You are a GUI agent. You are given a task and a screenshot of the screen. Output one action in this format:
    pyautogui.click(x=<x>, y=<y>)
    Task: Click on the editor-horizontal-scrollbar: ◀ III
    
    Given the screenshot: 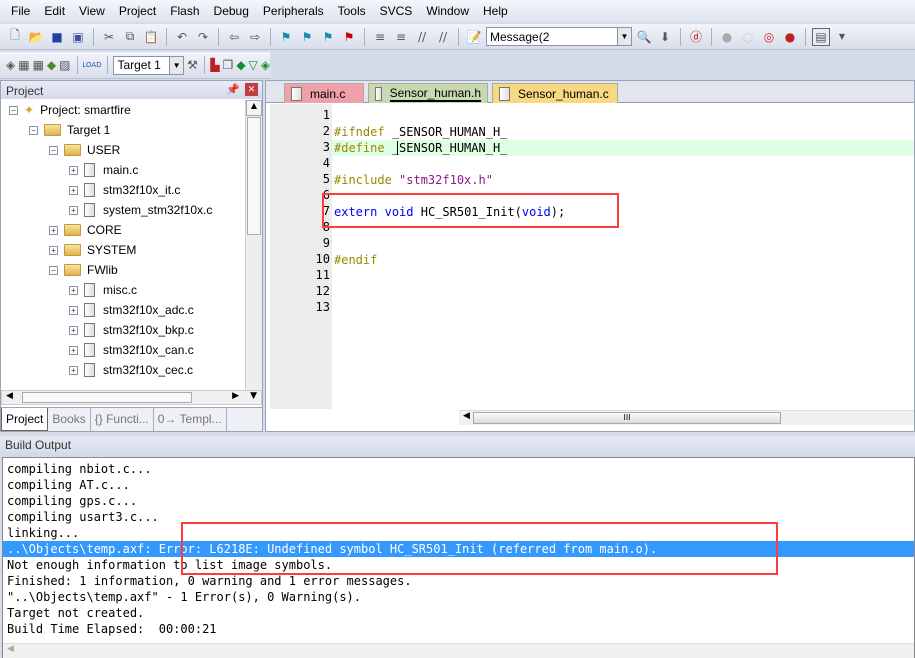 What is the action you would take?
    pyautogui.click(x=686, y=417)
    